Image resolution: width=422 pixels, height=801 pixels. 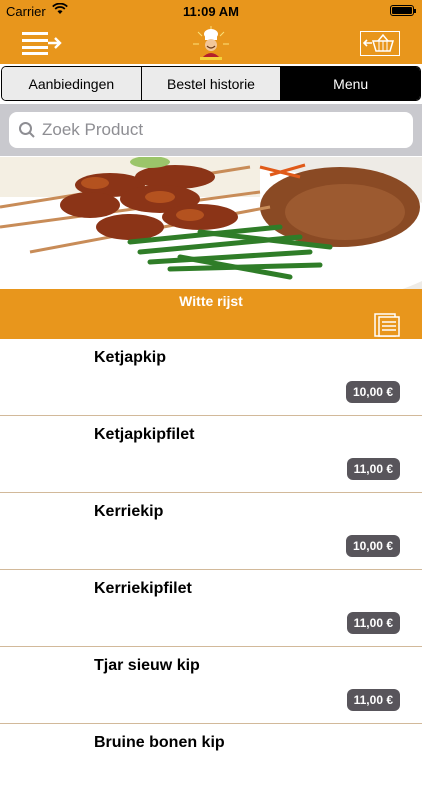 I want to click on list-item: Bruine bonen kip, so click(x=211, y=762).